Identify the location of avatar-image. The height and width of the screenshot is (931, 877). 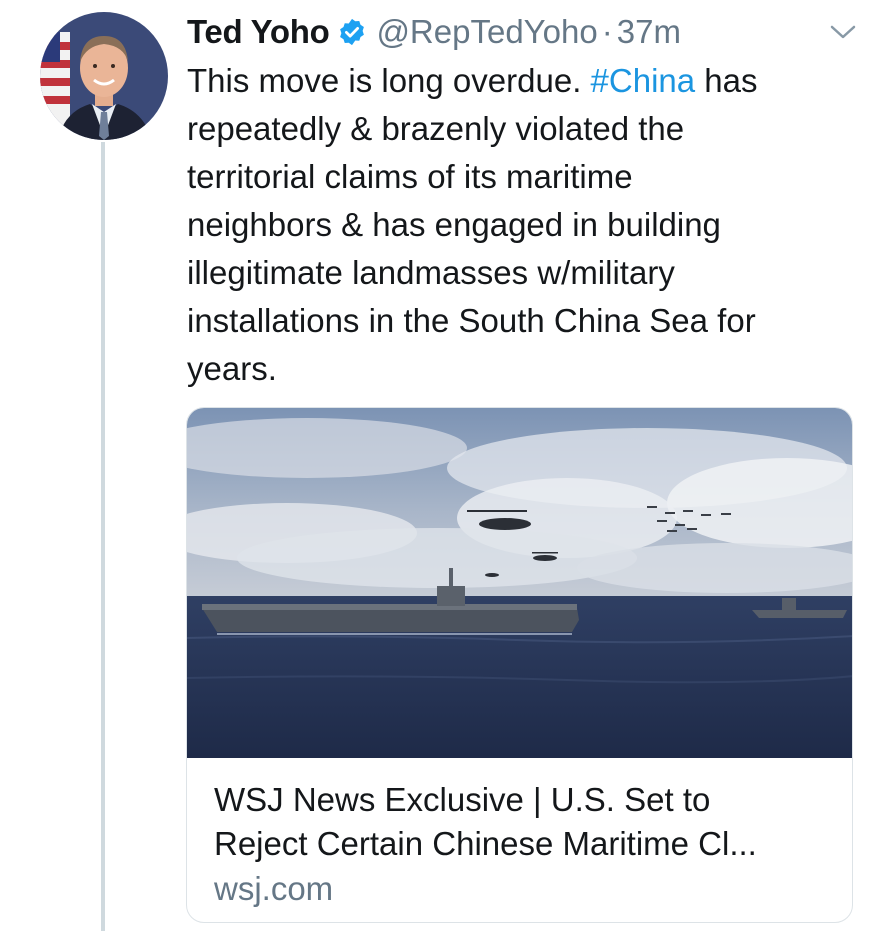
(104, 76).